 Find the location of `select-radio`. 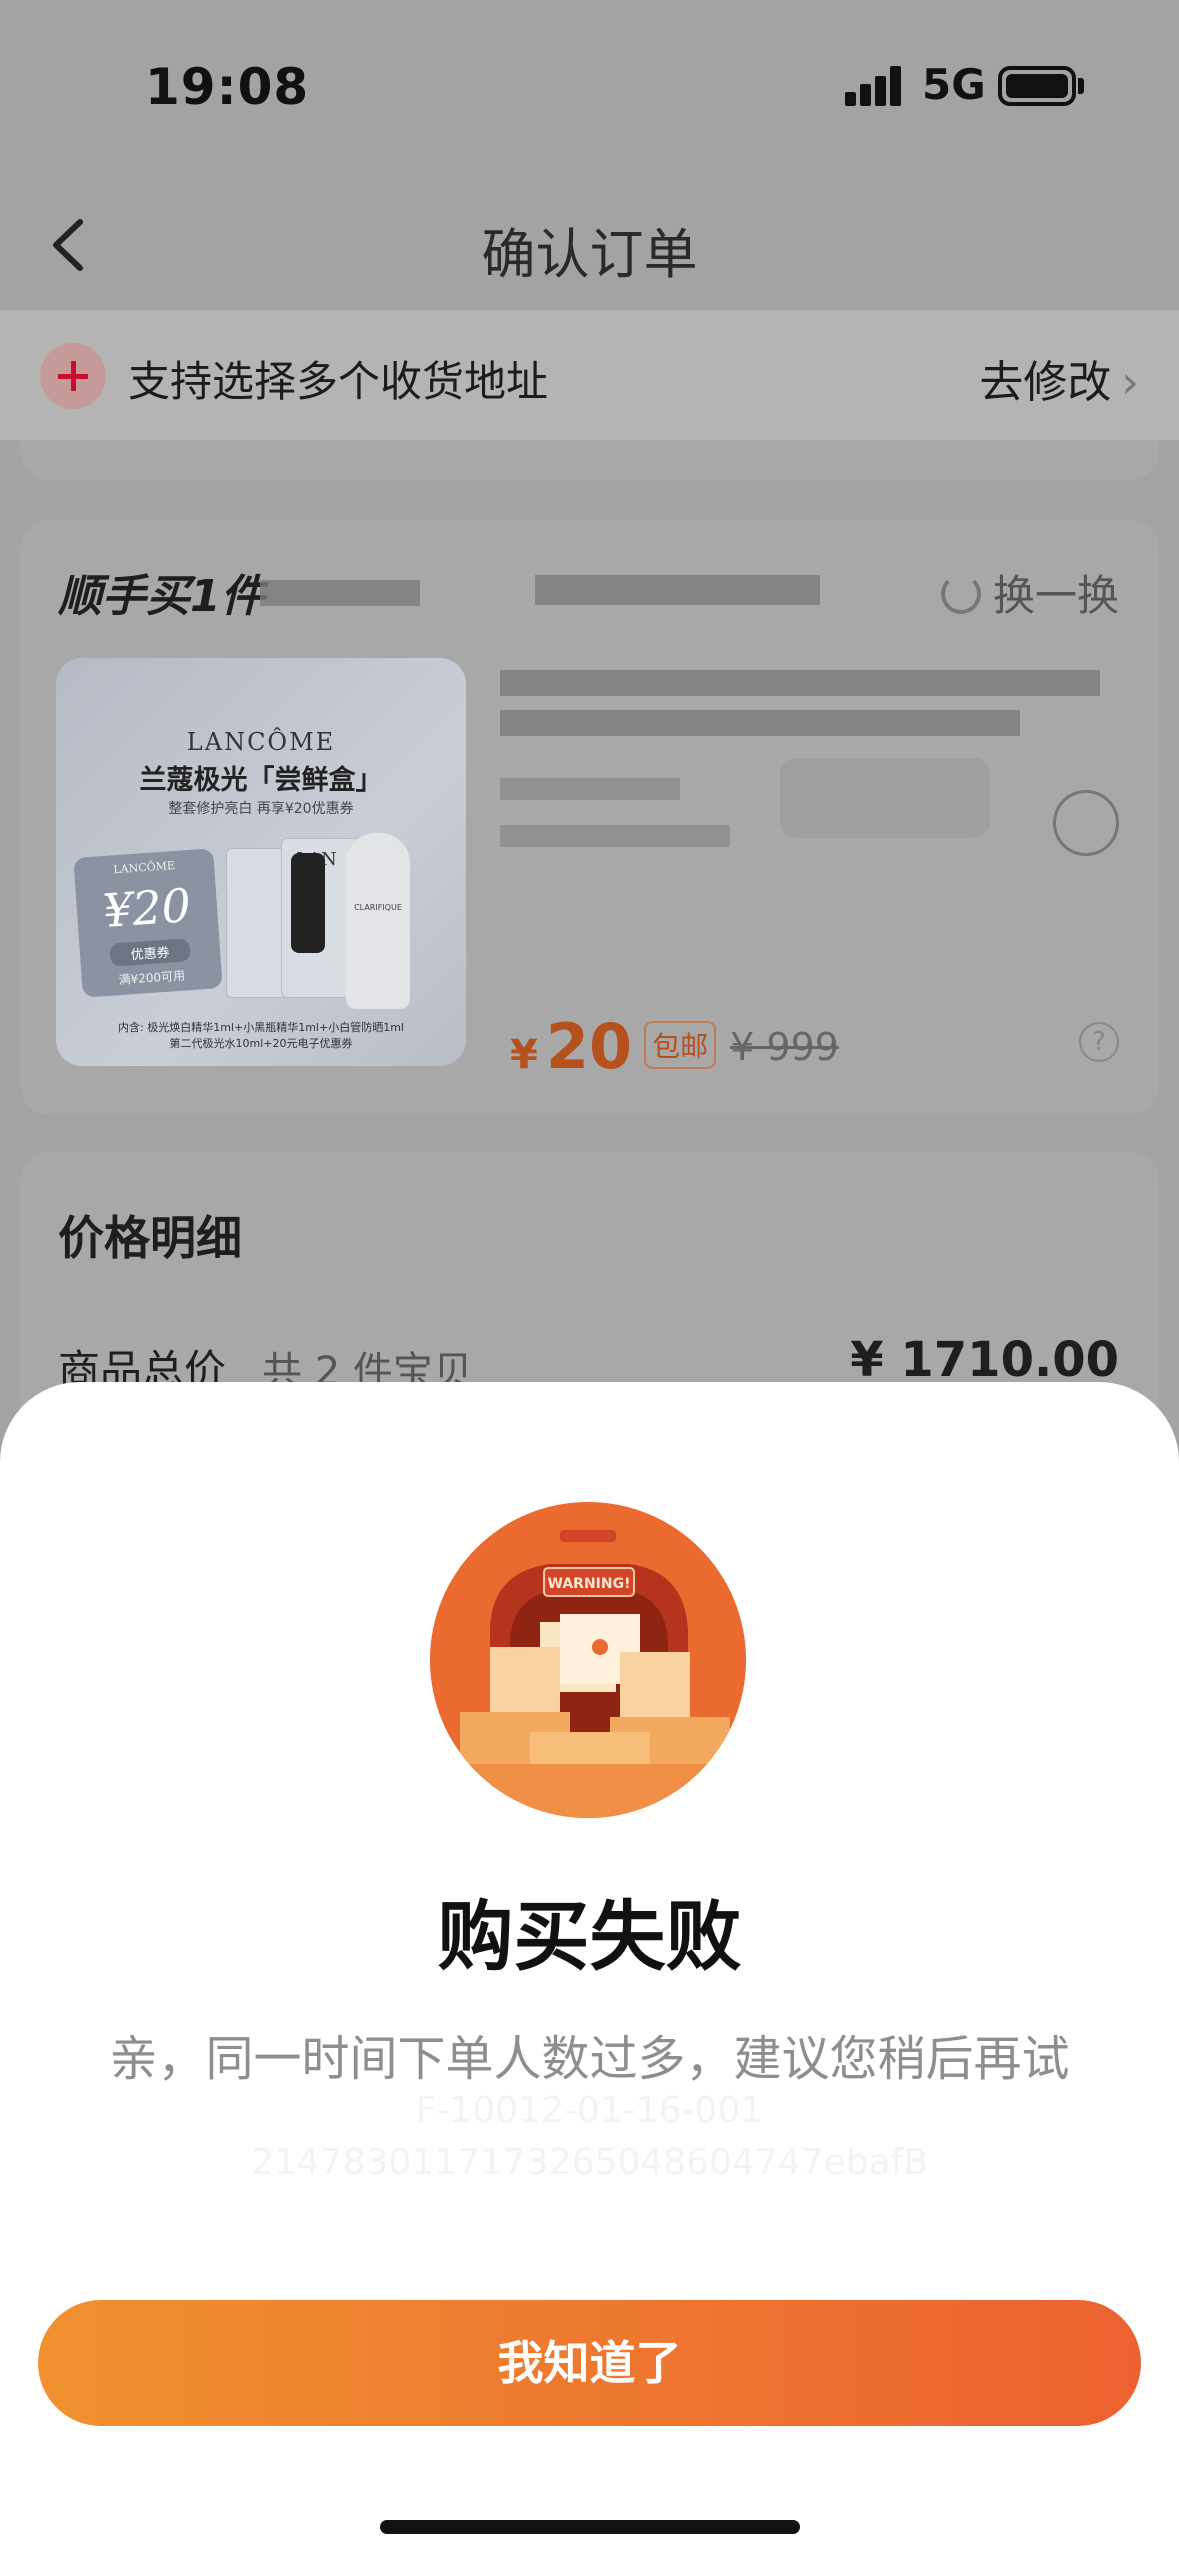

select-radio is located at coordinates (1086, 823).